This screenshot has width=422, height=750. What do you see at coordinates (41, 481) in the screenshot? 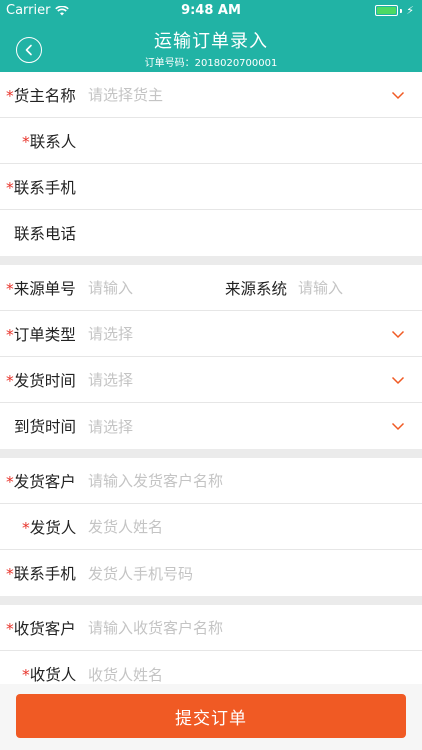
I see `sender-customer-label: *发货客户` at bounding box center [41, 481].